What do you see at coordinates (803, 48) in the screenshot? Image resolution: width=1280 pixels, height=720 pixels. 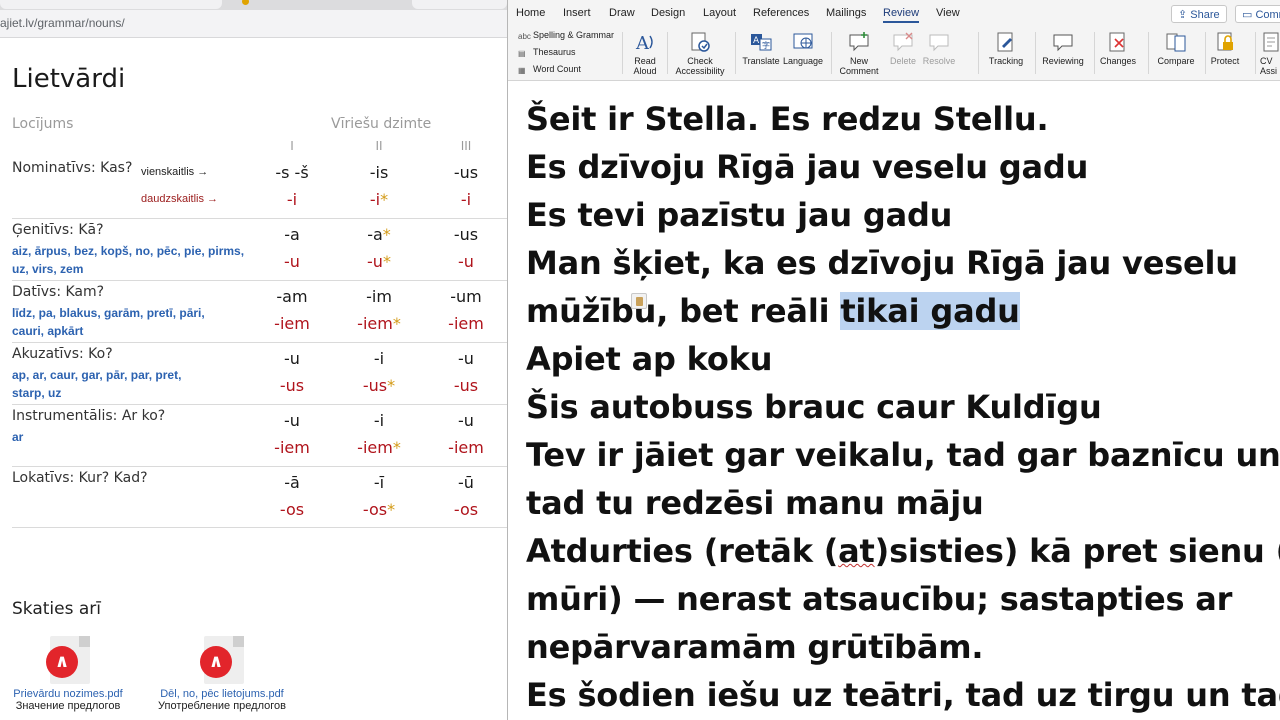 I see `language-button: Language` at bounding box center [803, 48].